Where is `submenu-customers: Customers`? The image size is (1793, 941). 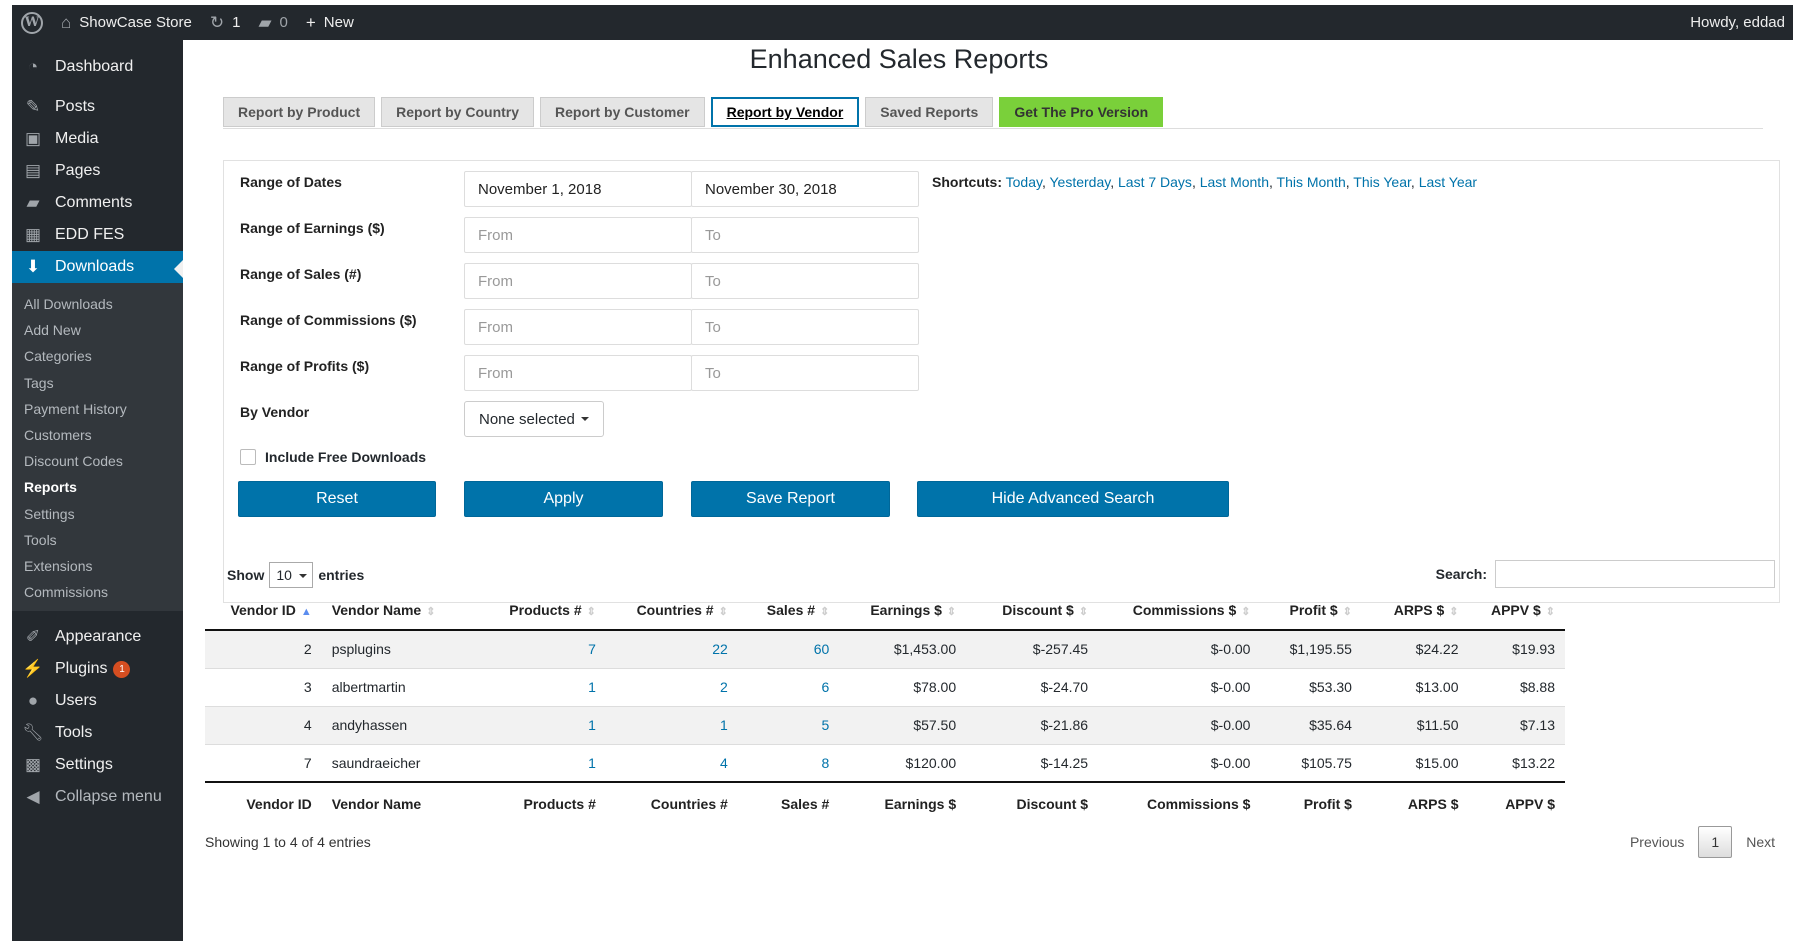
submenu-customers: Customers is located at coordinates (97, 435).